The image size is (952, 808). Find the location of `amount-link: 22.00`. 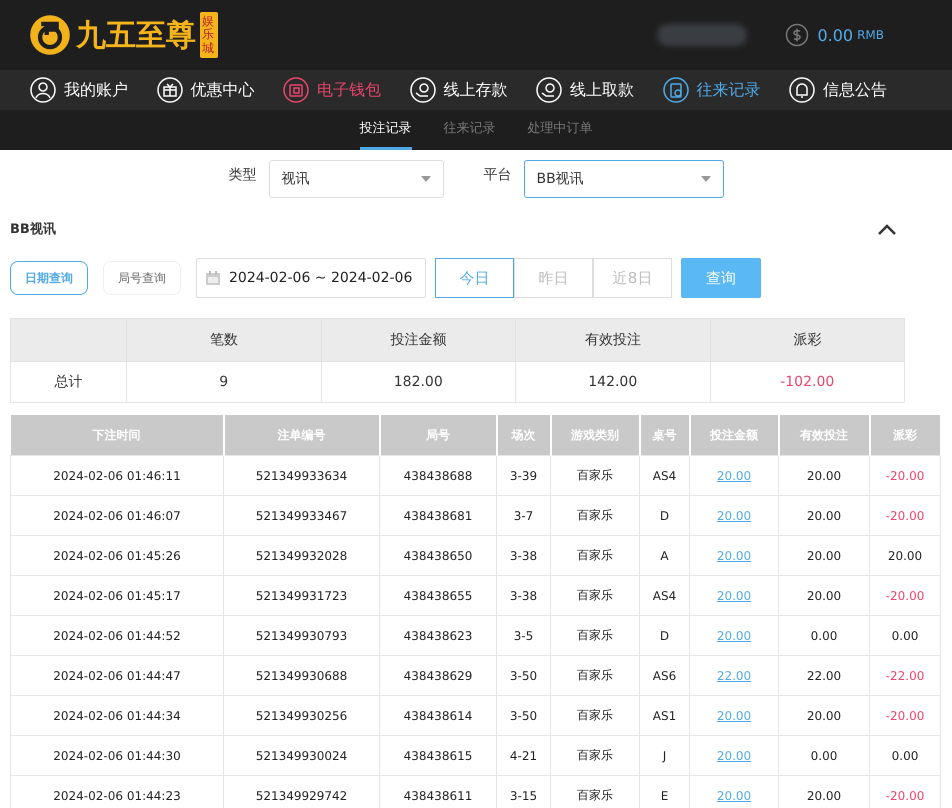

amount-link: 22.00 is located at coordinates (734, 675).